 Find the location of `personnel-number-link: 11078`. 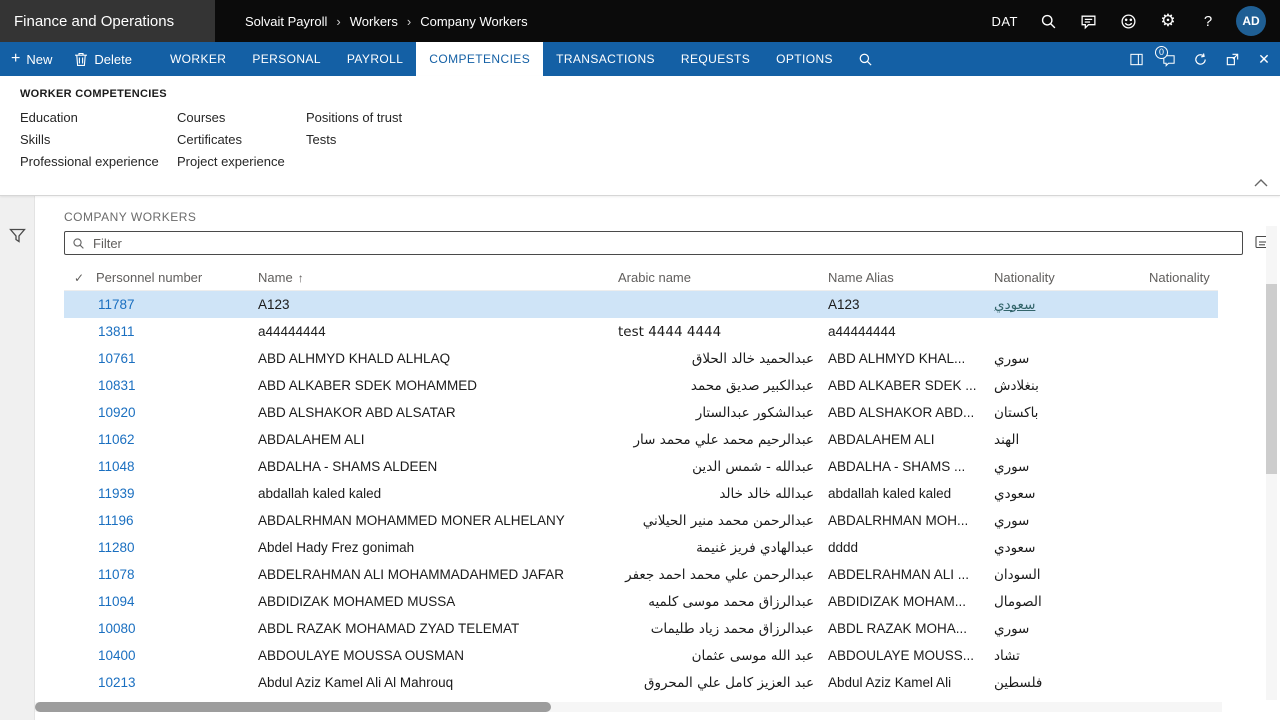

personnel-number-link: 11078 is located at coordinates (177, 574).